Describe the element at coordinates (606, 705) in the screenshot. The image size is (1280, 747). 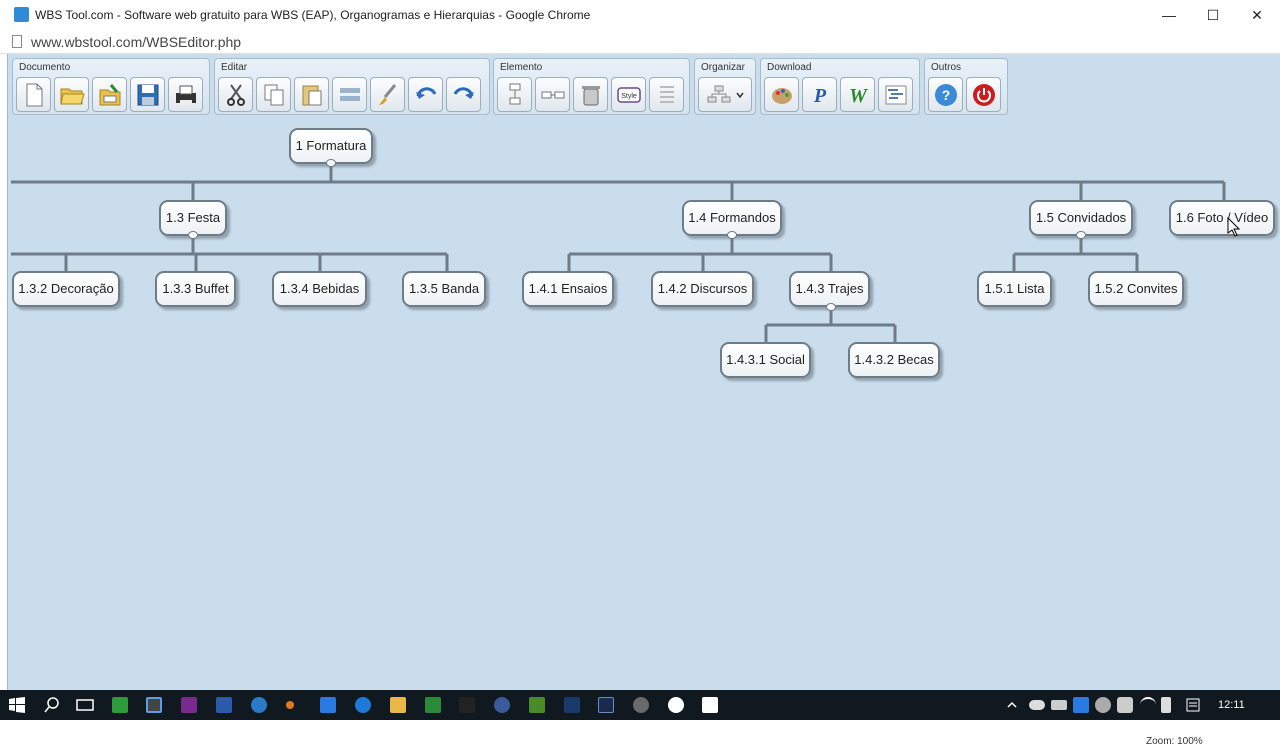
I see `app-lr-icon` at that location.